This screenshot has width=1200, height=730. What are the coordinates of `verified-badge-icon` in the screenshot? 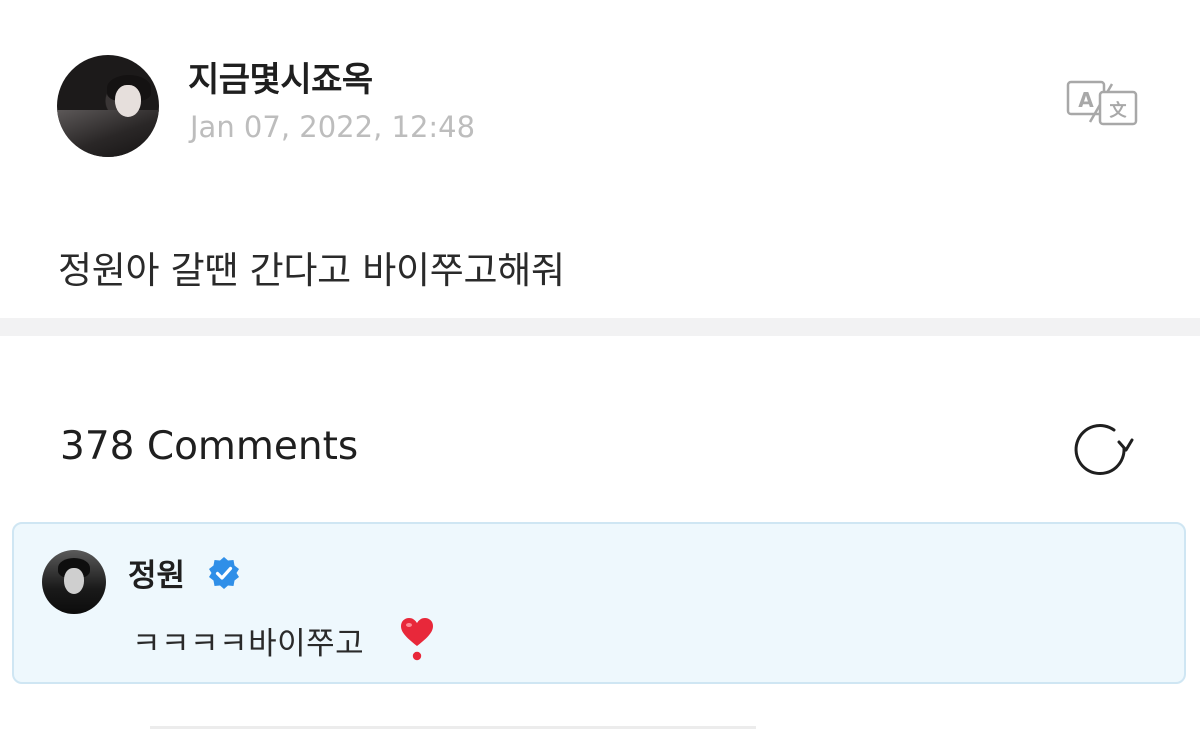 It's located at (224, 573).